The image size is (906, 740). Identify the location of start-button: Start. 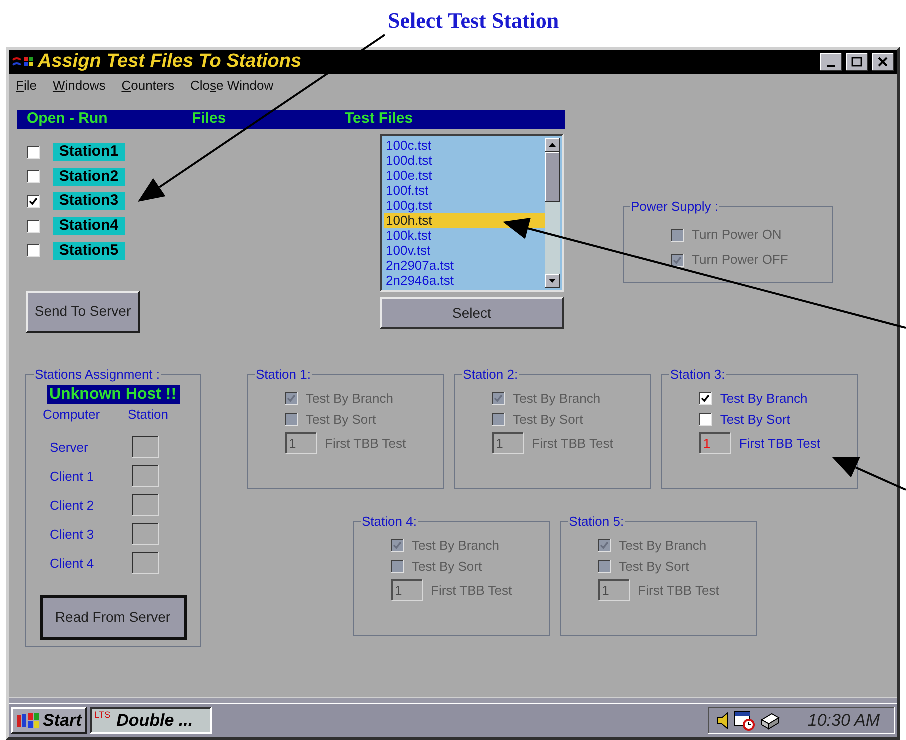
(49, 720).